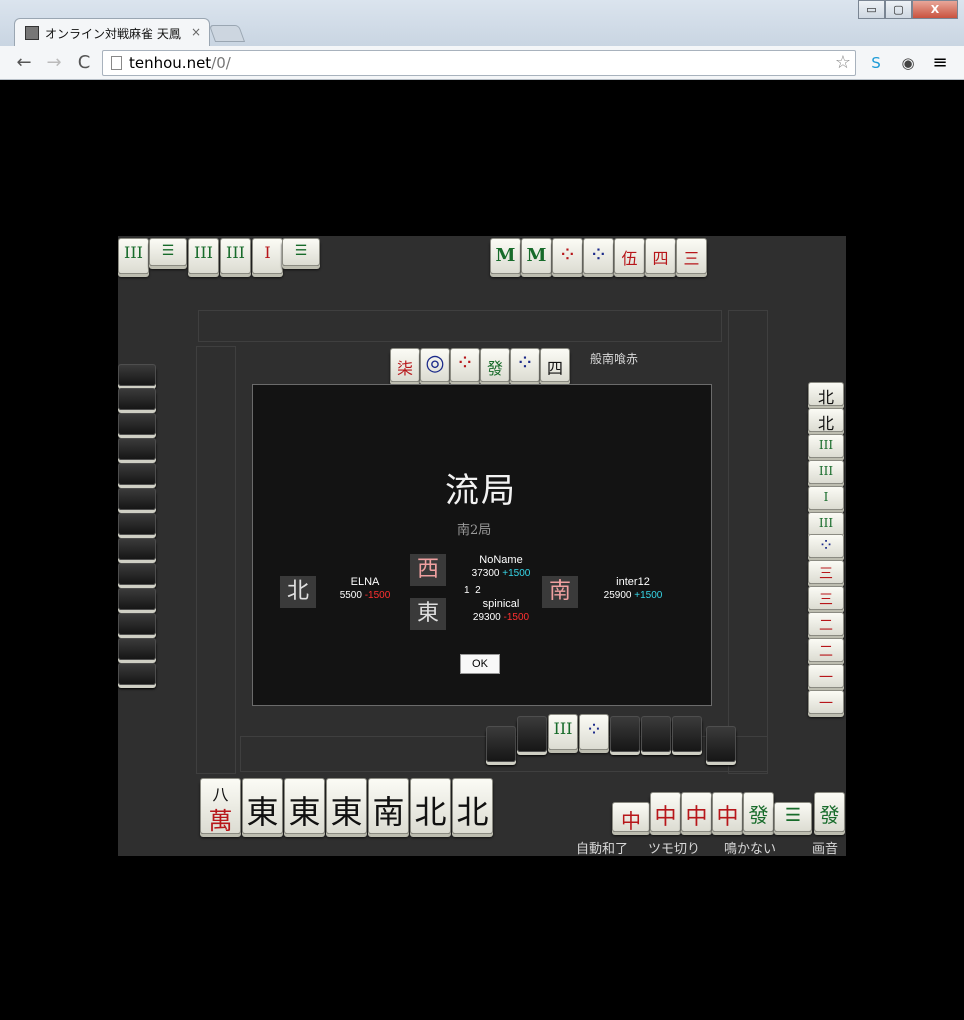 The height and width of the screenshot is (1020, 964). I want to click on back-arrow-icon: ←, so click(24, 63).